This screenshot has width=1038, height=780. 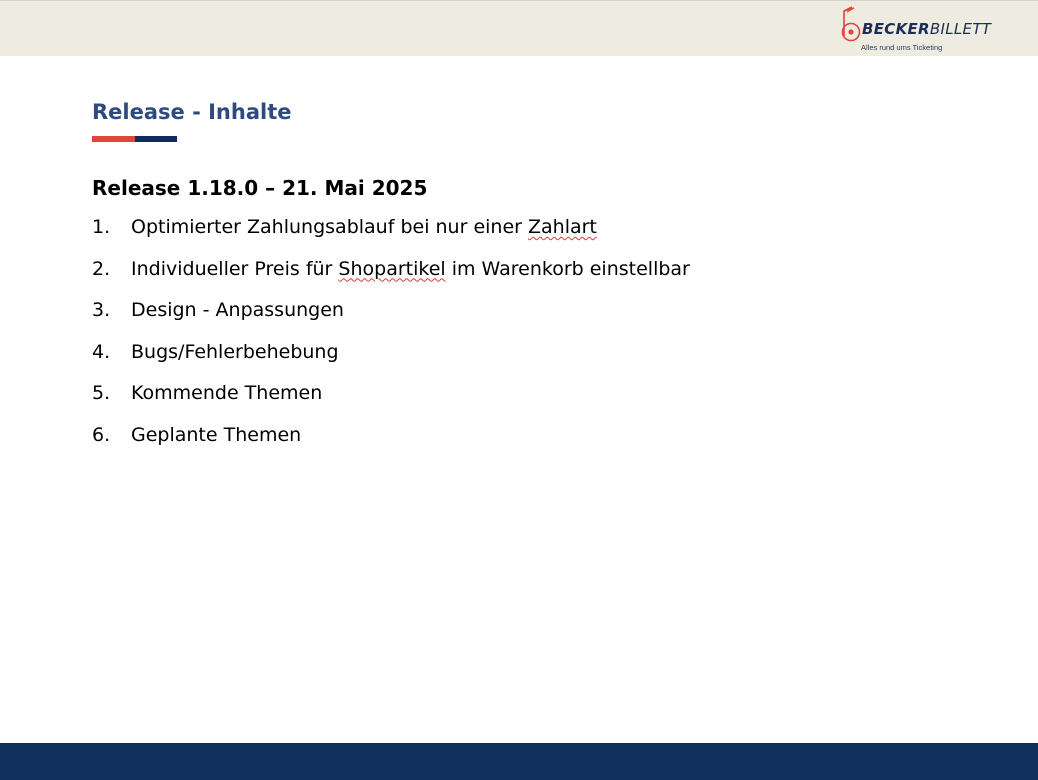 I want to click on agenda-item-text: Kommende Themen, so click(x=226, y=393).